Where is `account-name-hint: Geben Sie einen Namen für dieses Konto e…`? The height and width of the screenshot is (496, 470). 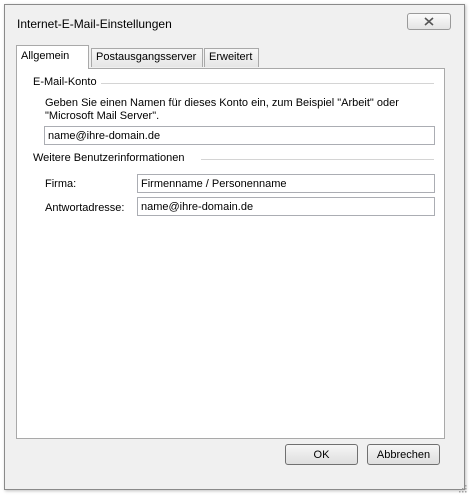 account-name-hint: Geben Sie einen Namen für dieses Konto e… is located at coordinates (222, 109).